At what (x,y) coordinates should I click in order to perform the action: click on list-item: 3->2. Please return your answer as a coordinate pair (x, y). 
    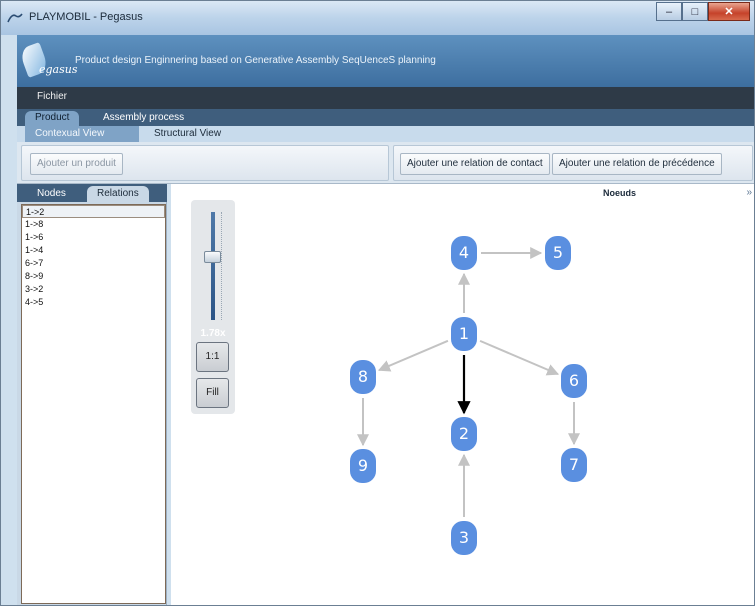
    Looking at the image, I should click on (93, 289).